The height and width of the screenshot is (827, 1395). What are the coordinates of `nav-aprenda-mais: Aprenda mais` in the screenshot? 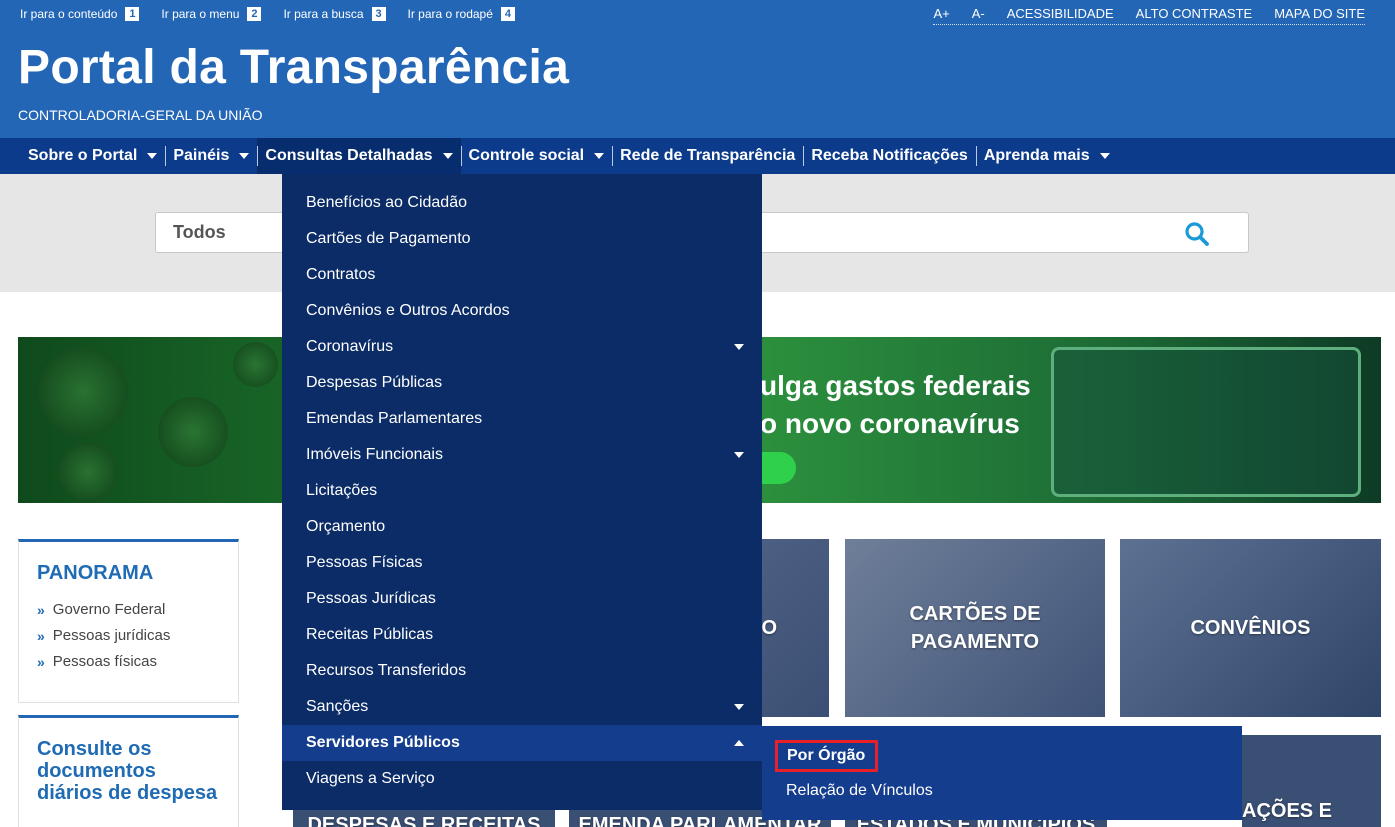 It's located at (1046, 156).